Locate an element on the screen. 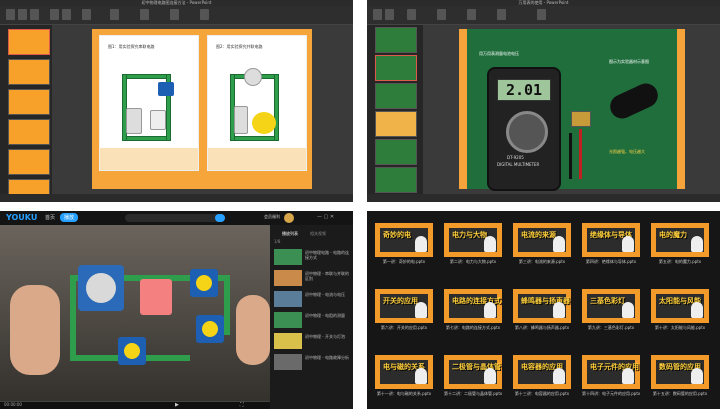  file-card: 蜂鸣器与扬声器 第八讲：蜂鸣器与扬声器.pptx is located at coordinates (542, 311).